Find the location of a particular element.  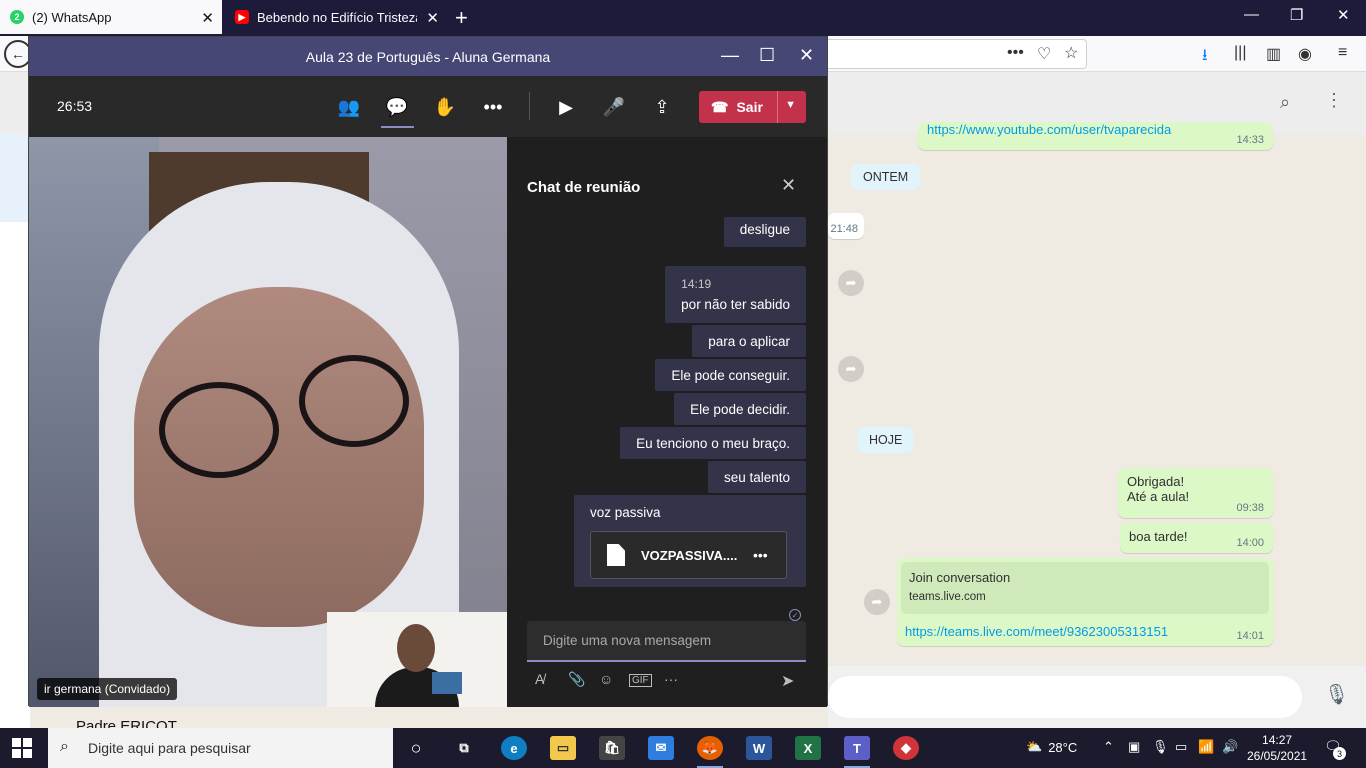

chat-title: Chat de reunião is located at coordinates (584, 187).